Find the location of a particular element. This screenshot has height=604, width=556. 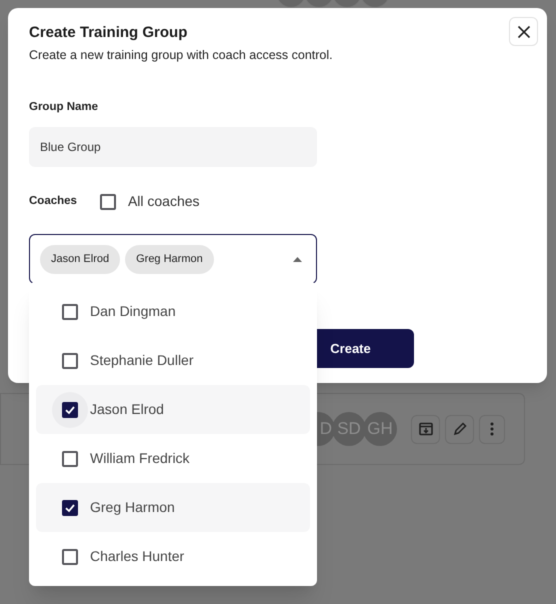

coach-option: Jason Elrod is located at coordinates (173, 409).